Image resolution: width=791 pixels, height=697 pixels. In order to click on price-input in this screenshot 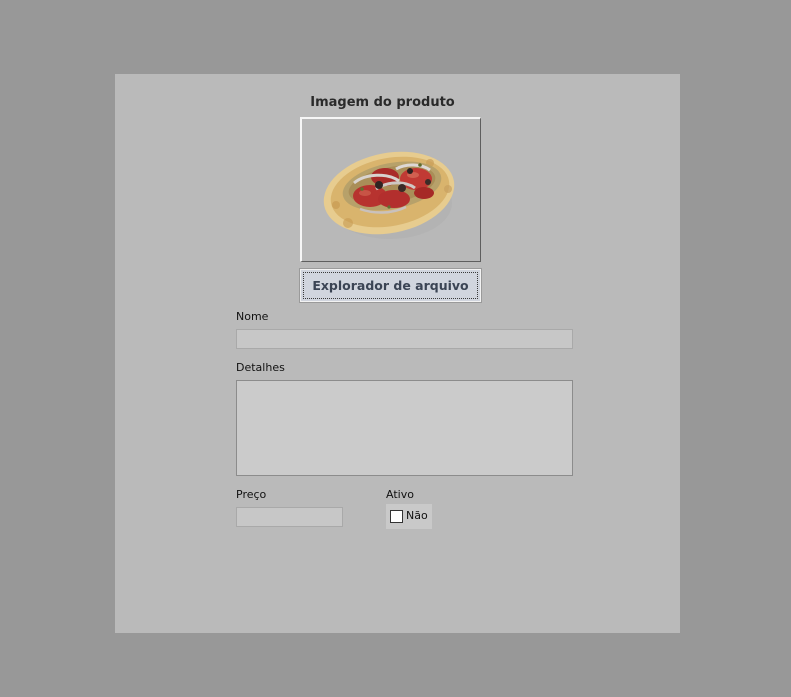, I will do `click(289, 517)`.